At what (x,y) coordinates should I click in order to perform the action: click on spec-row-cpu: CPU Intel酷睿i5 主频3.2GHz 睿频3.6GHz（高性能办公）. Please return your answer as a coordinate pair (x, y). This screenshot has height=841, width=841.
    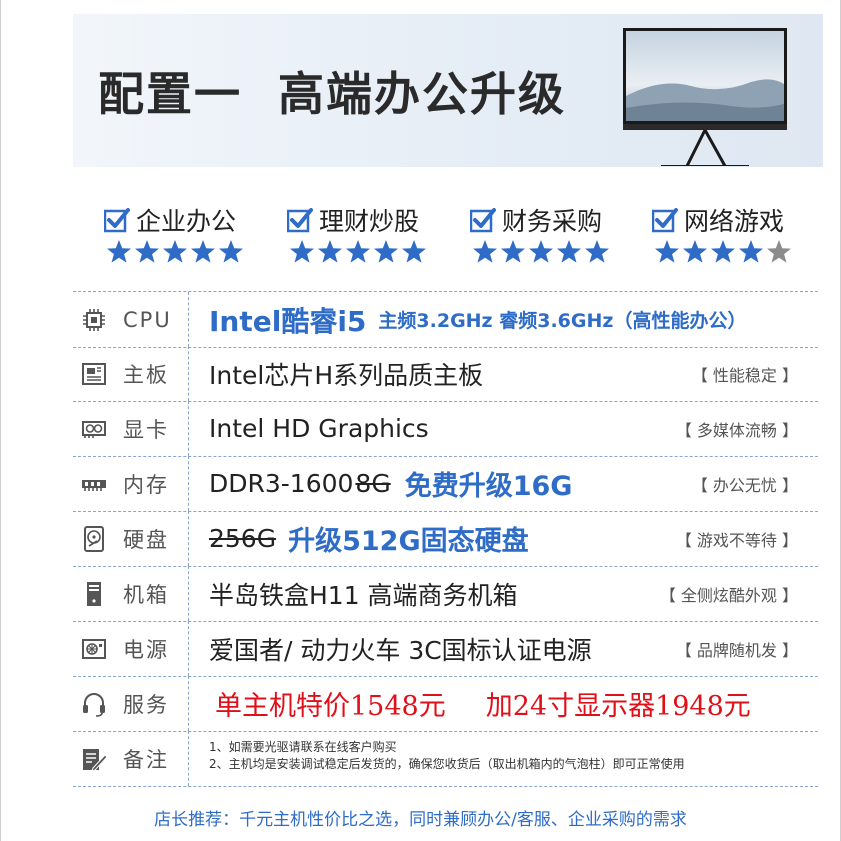
    Looking at the image, I should click on (445, 319).